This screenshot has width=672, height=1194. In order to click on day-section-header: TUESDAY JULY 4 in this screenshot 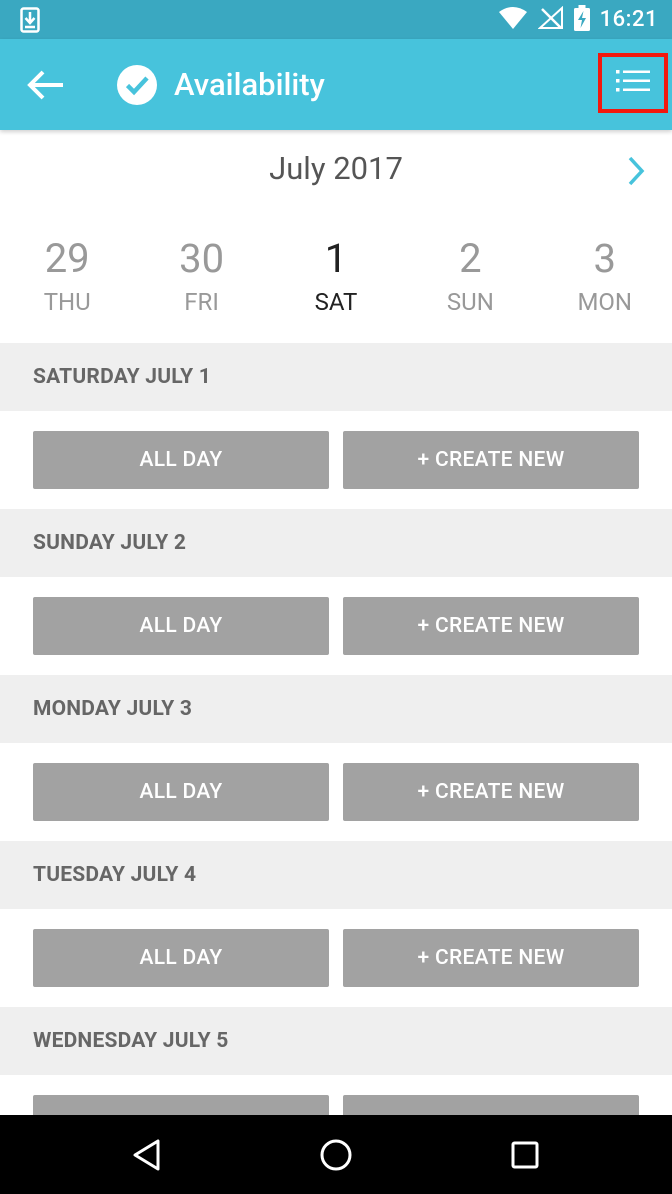, I will do `click(336, 875)`.